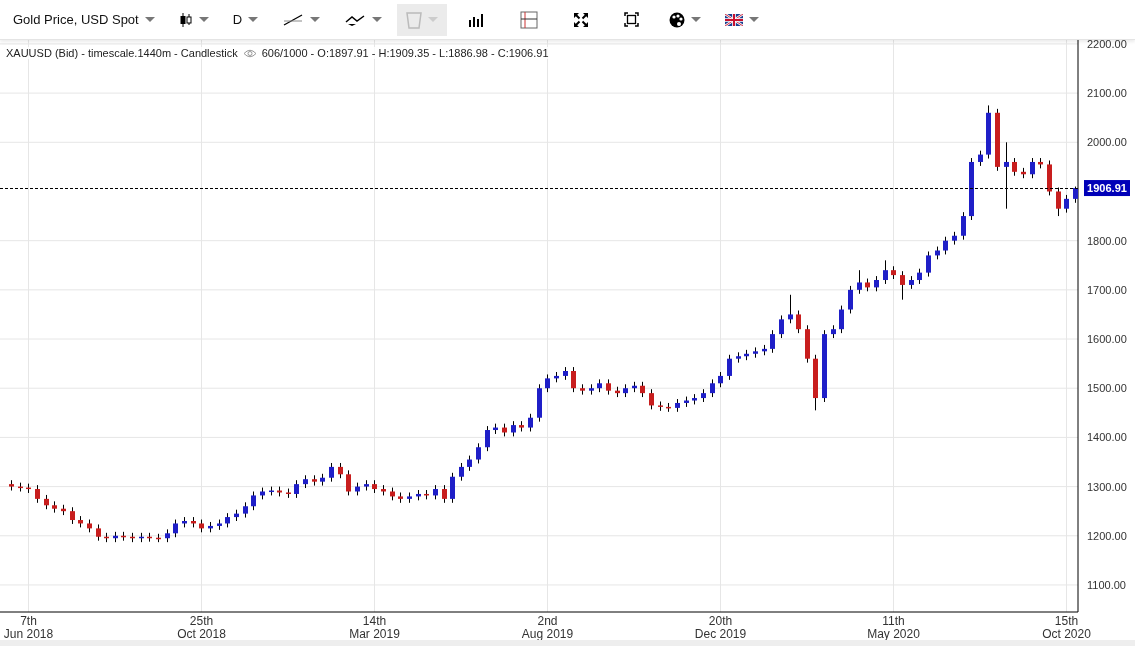  Describe the element at coordinates (1107, 188) in the screenshot. I see `last-price-label: 1906.91` at that location.